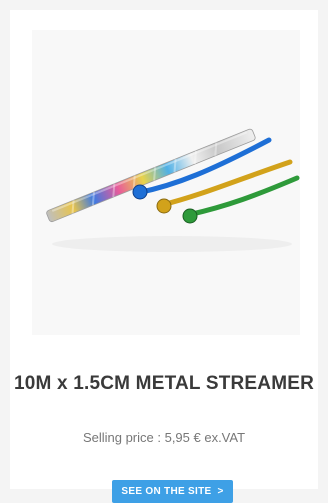 This screenshot has width=328, height=503. Describe the element at coordinates (166, 491) in the screenshot. I see `see-on-site-button-label: SEE ON THE SITE` at that location.